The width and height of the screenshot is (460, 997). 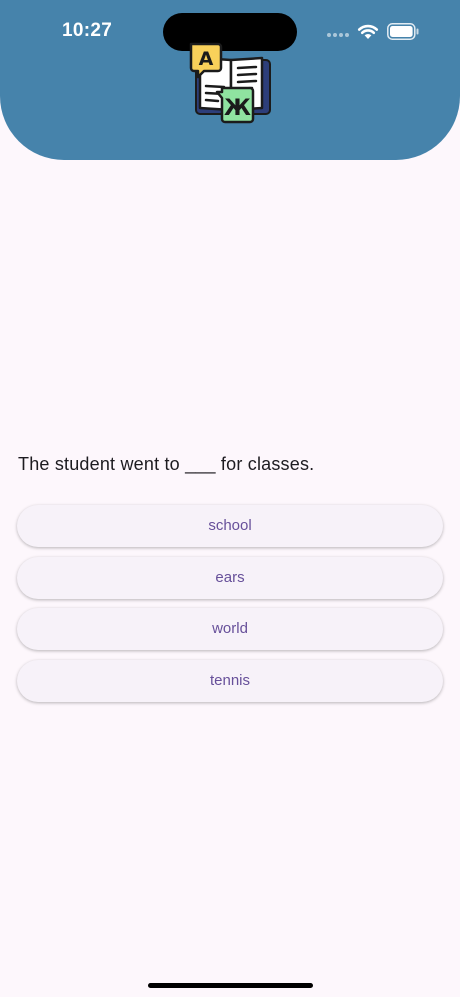 What do you see at coordinates (230, 680) in the screenshot?
I see `option-button-tennis: tennis` at bounding box center [230, 680].